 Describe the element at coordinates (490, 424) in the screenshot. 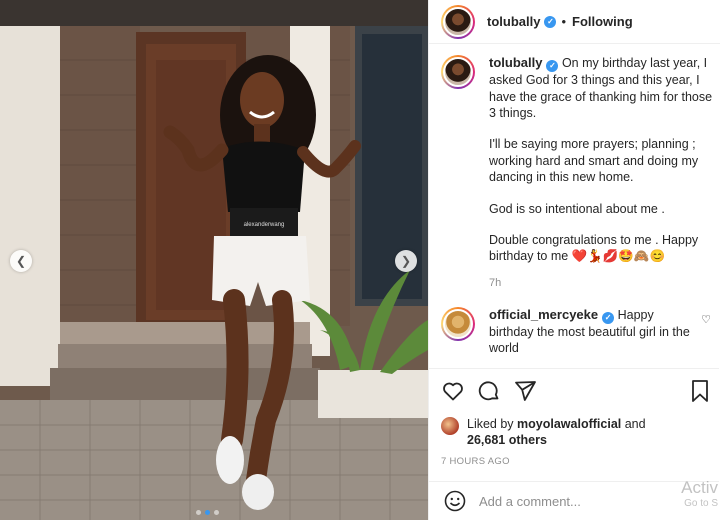

I see `likes-prefix: Liked by` at that location.